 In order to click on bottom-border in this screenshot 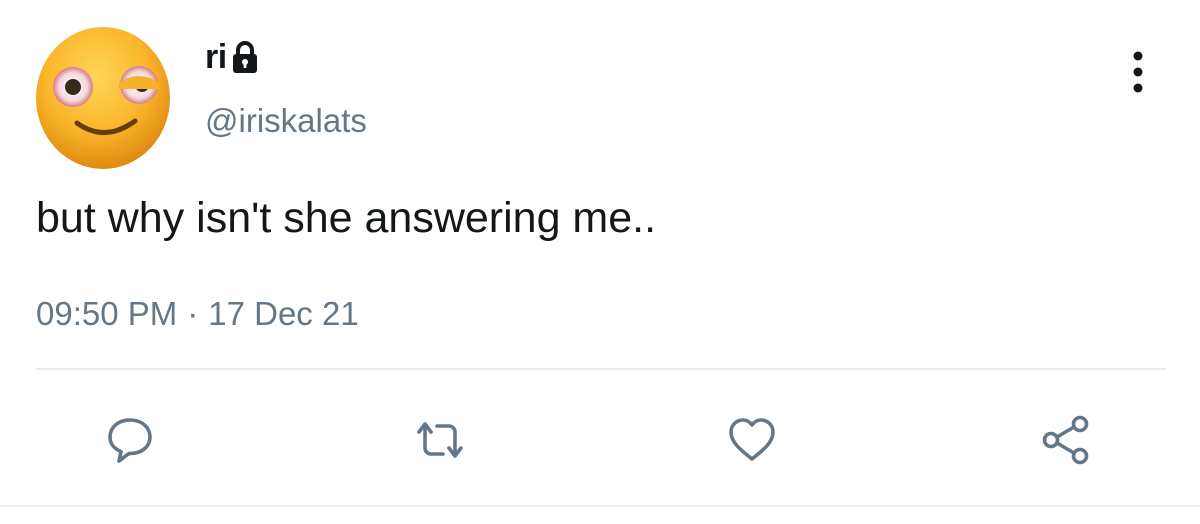, I will do `click(600, 506)`.